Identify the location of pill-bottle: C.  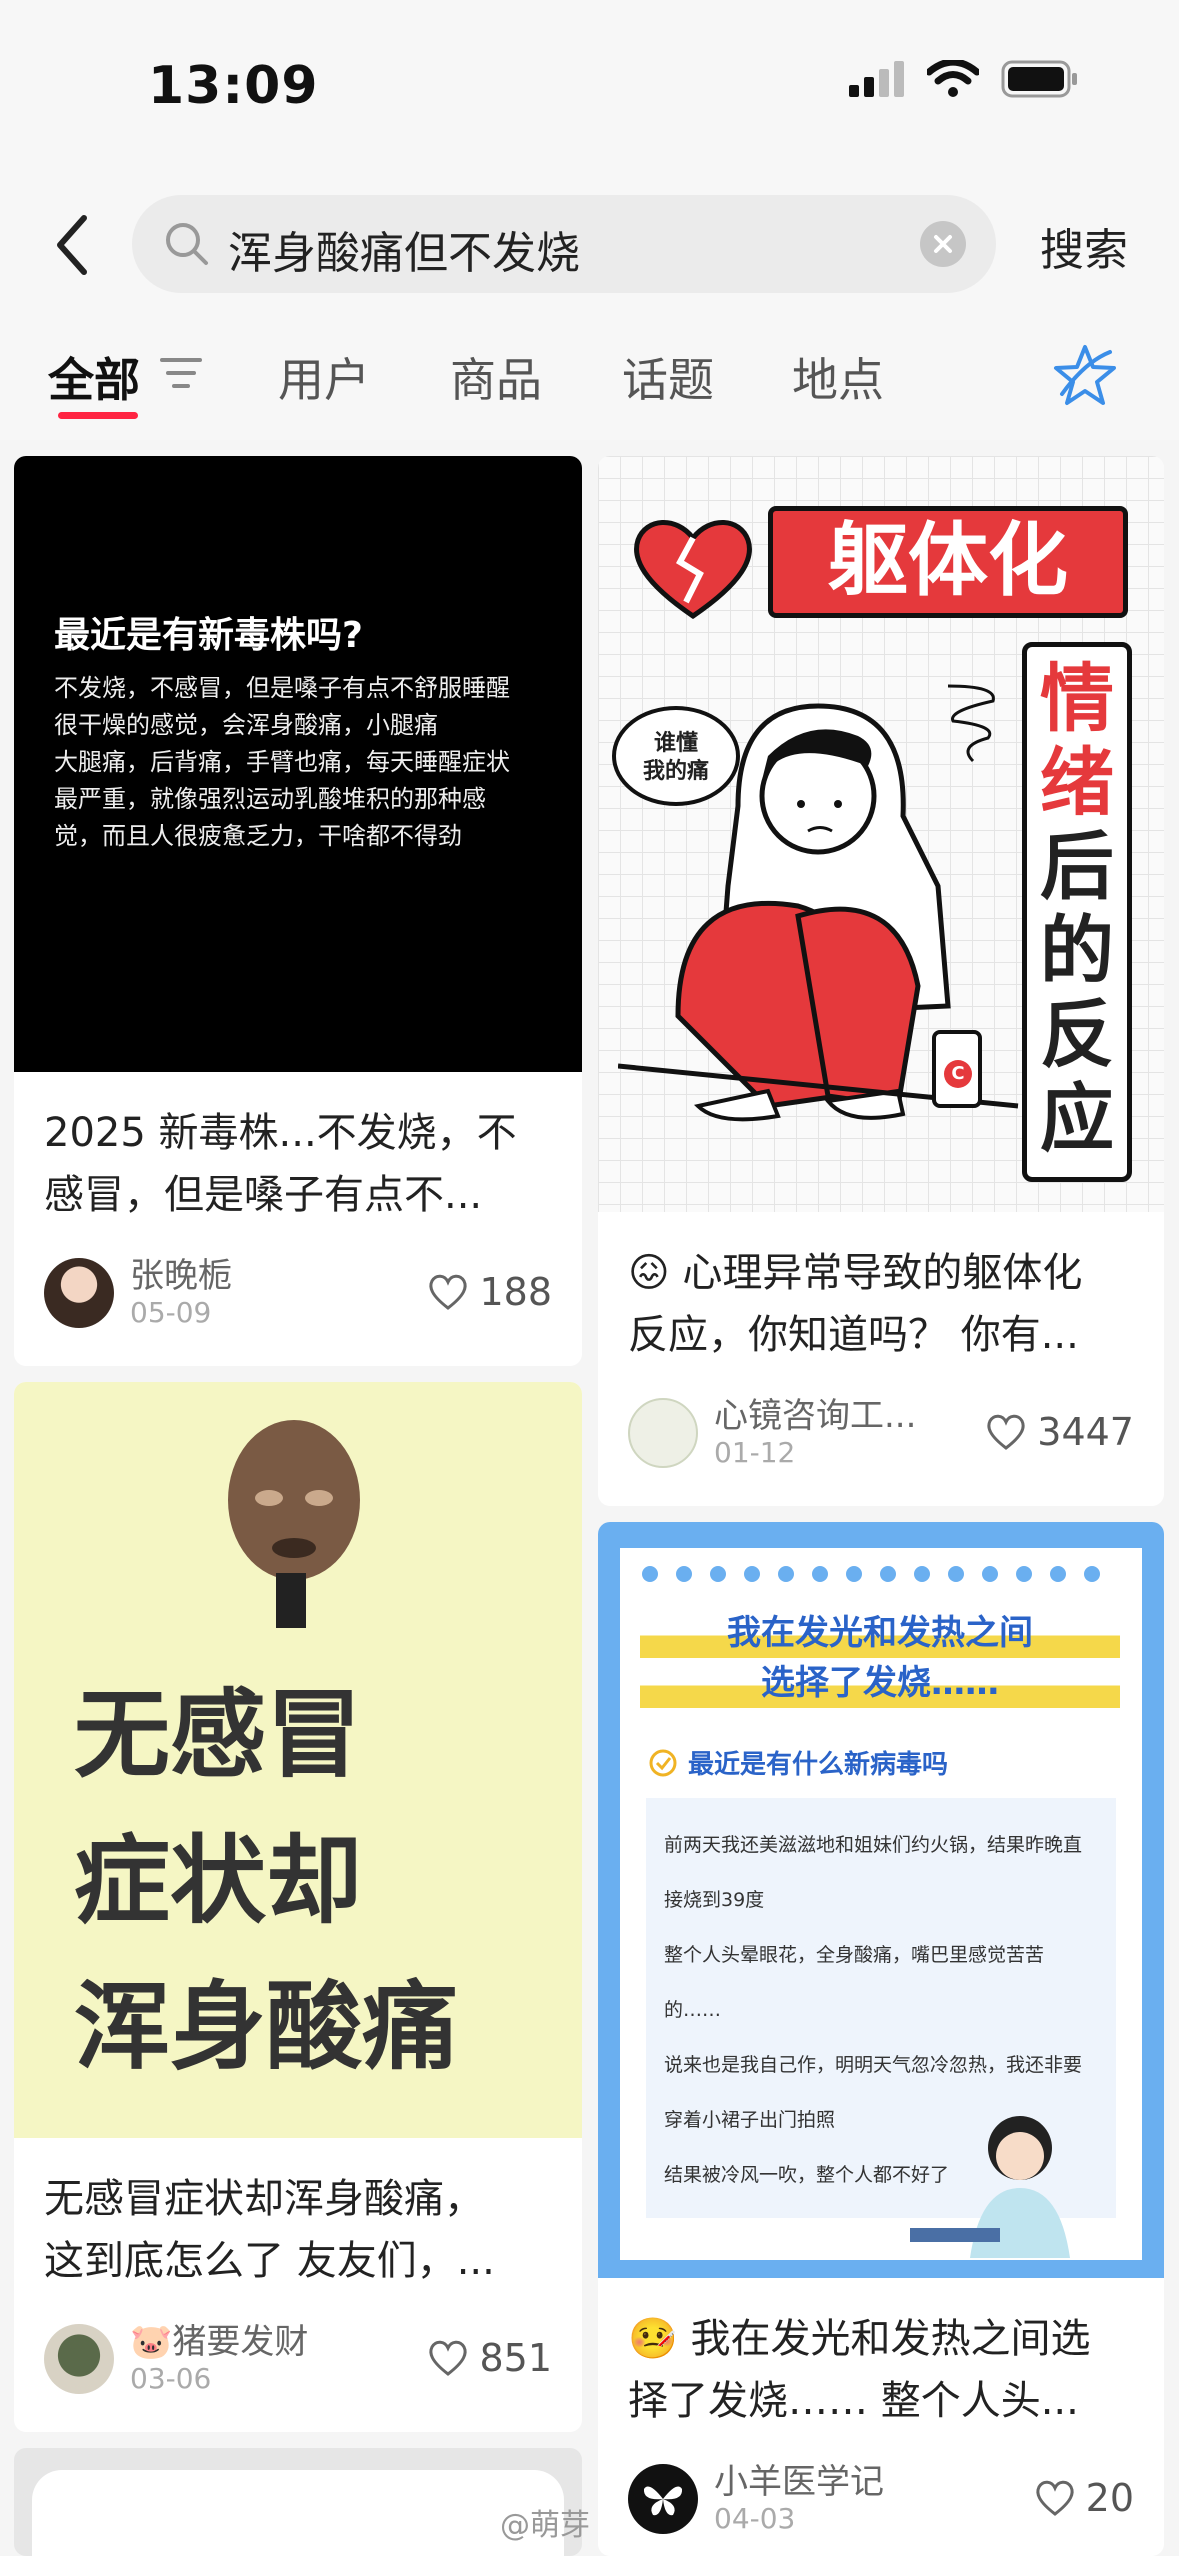
(957, 1069).